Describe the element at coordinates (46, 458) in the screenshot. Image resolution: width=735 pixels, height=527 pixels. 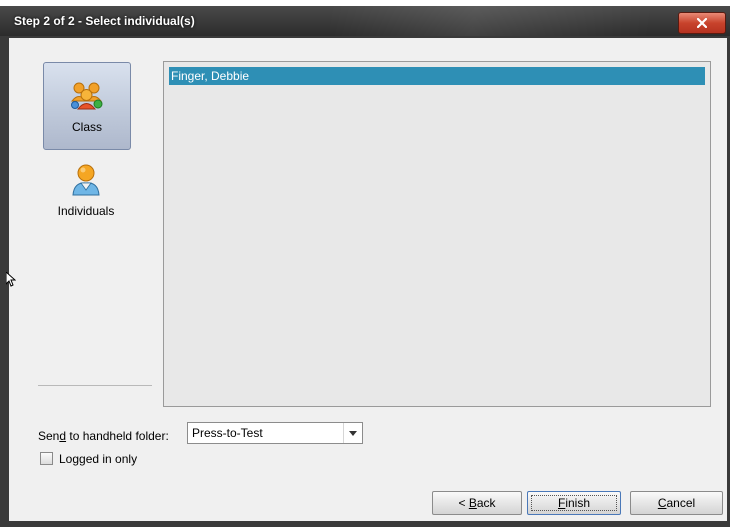
I see `logged-in-only-checkbox` at that location.